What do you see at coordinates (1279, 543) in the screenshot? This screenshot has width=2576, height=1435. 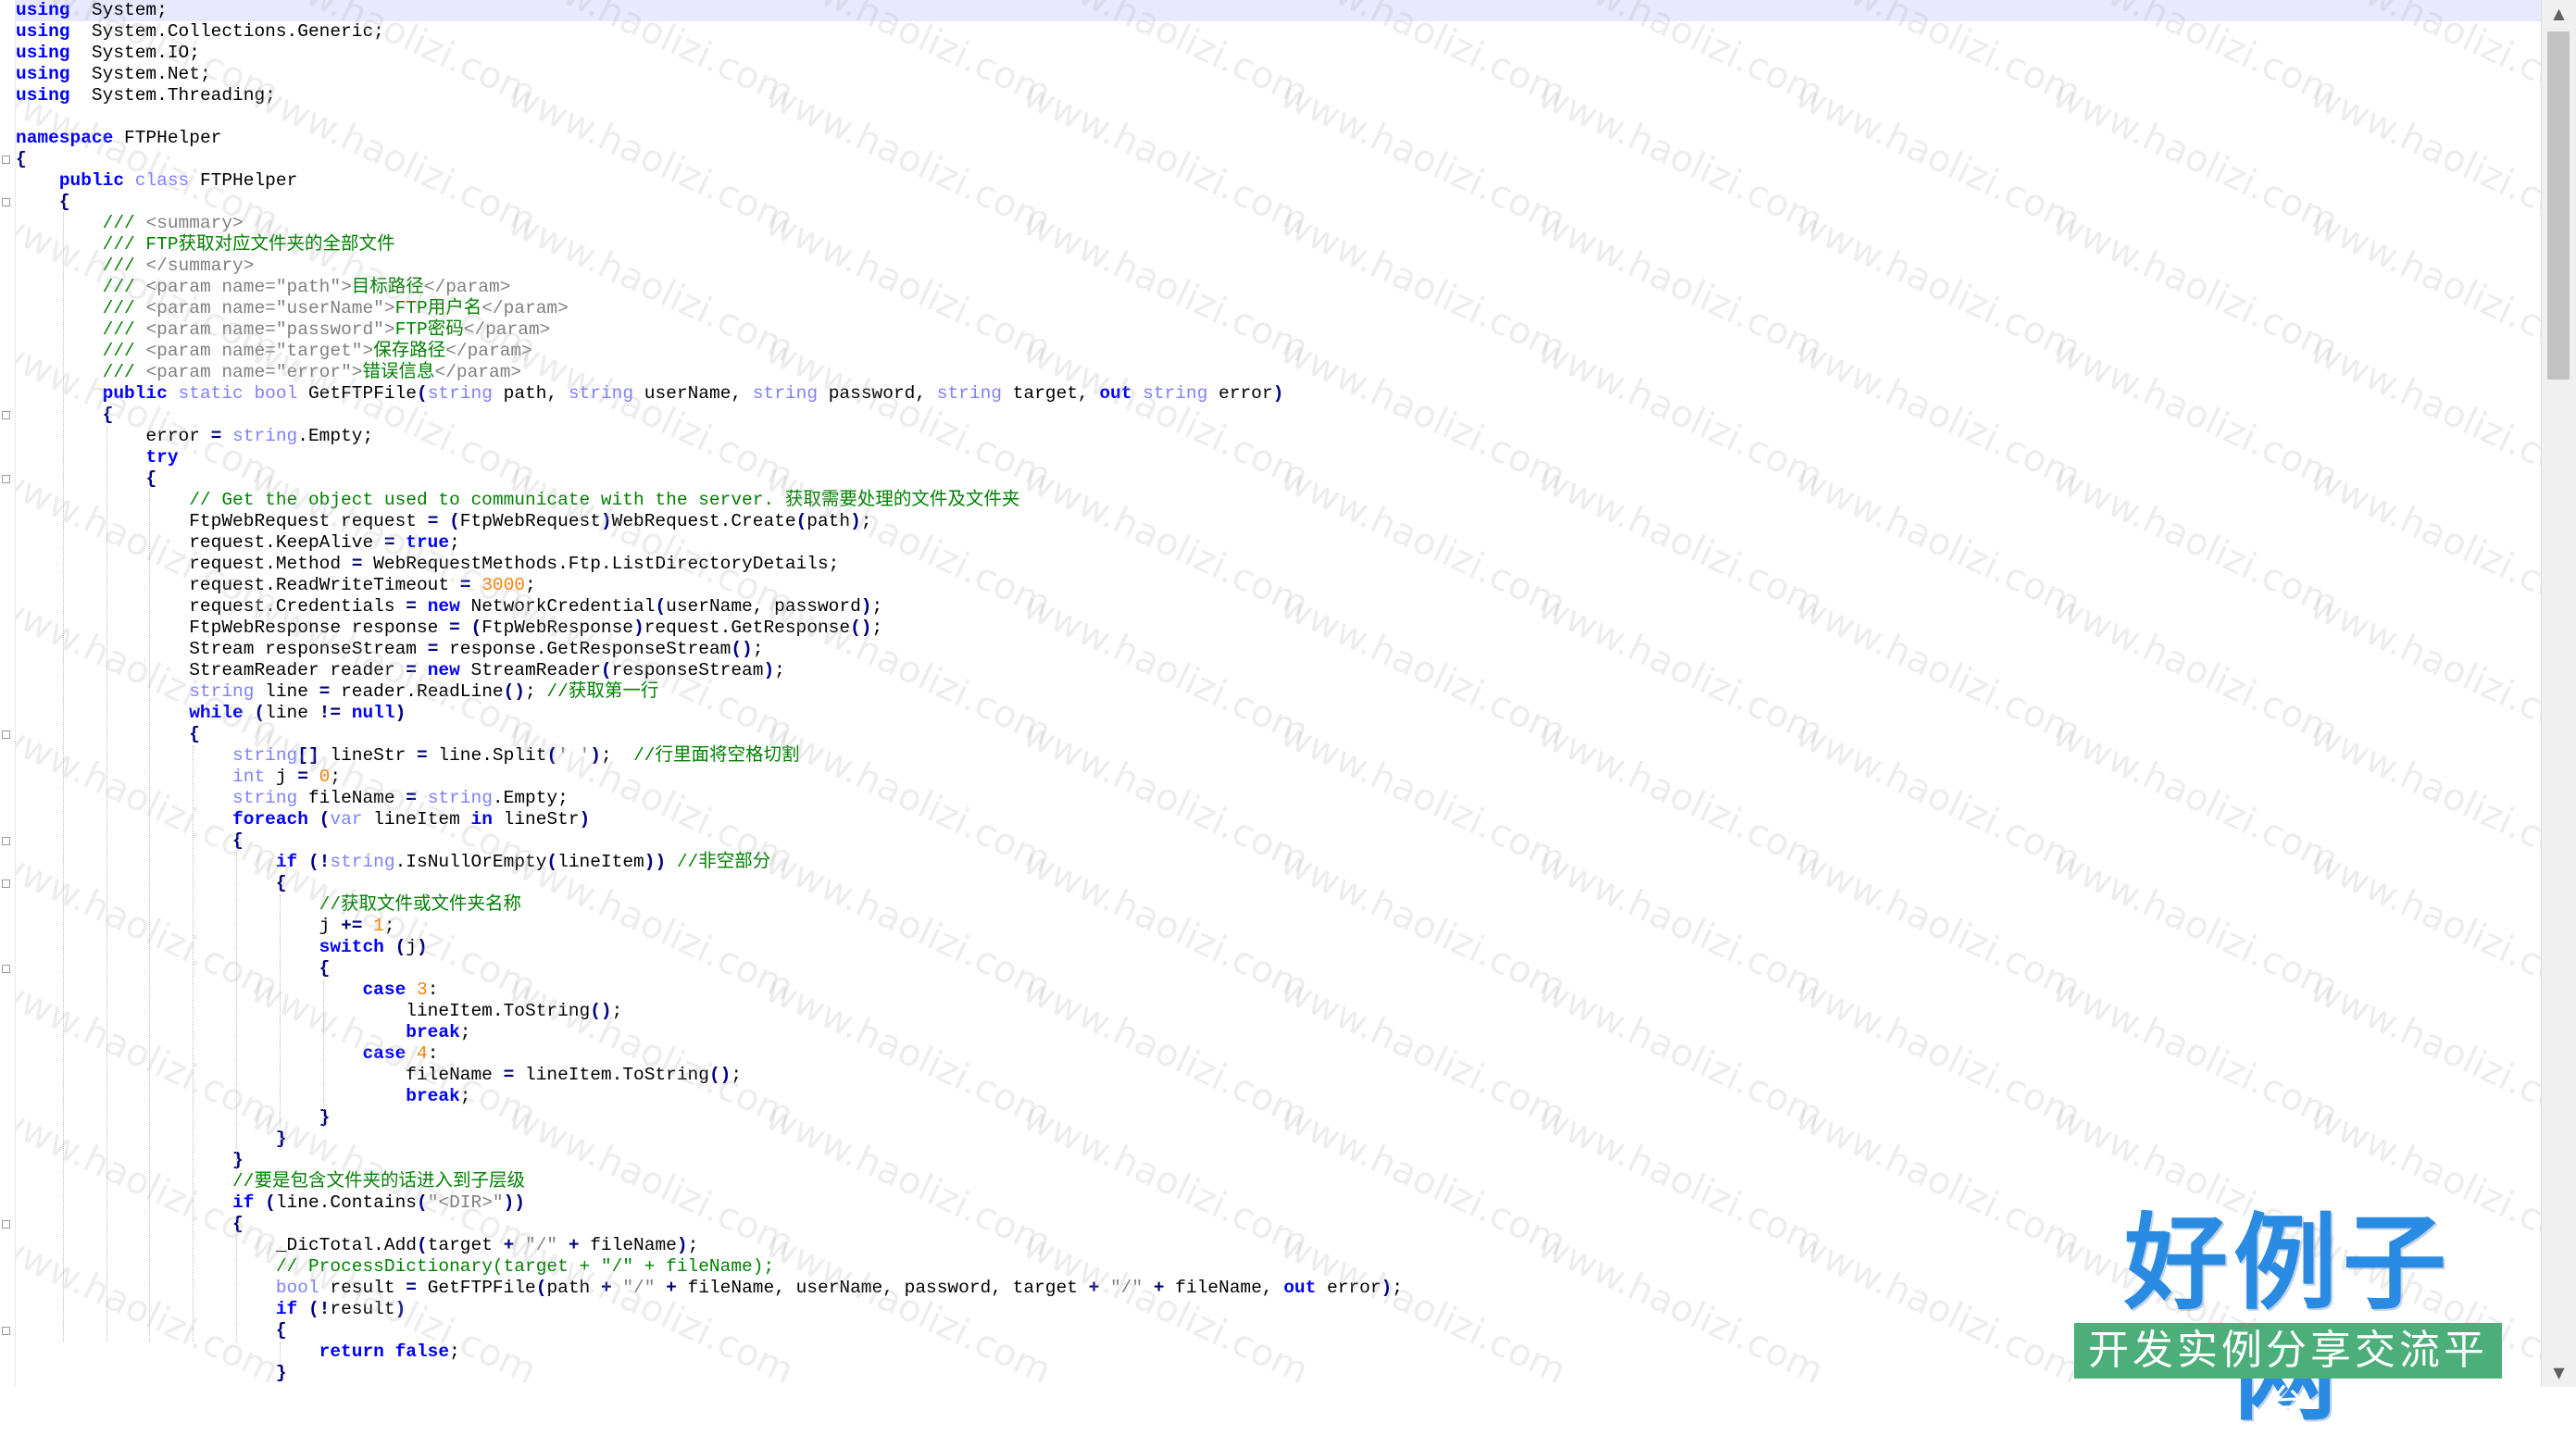 I see `code-line: request.KeepAlive = true;` at bounding box center [1279, 543].